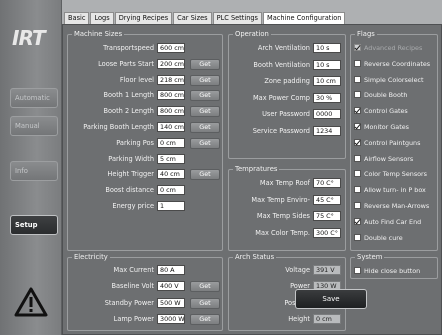  I want to click on setup-button: Setup, so click(34, 225).